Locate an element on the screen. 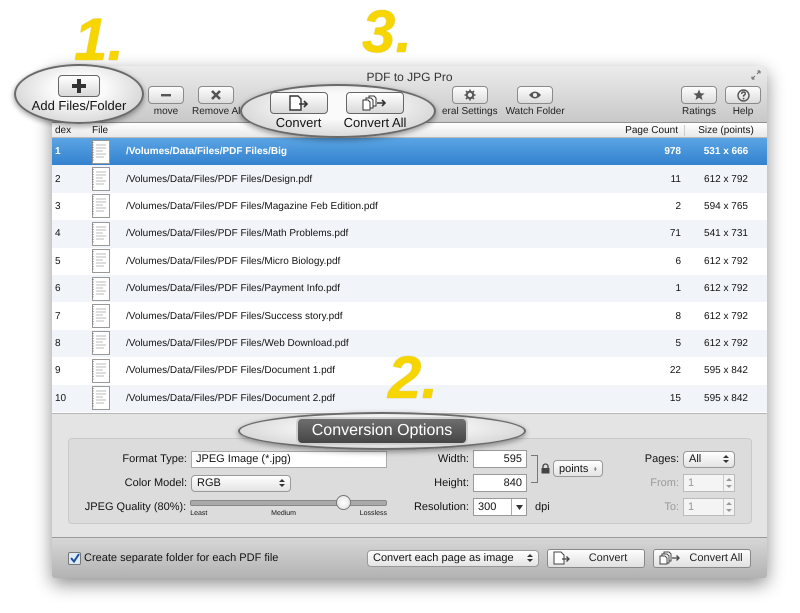 The height and width of the screenshot is (613, 800). step-number: 3. is located at coordinates (387, 32).